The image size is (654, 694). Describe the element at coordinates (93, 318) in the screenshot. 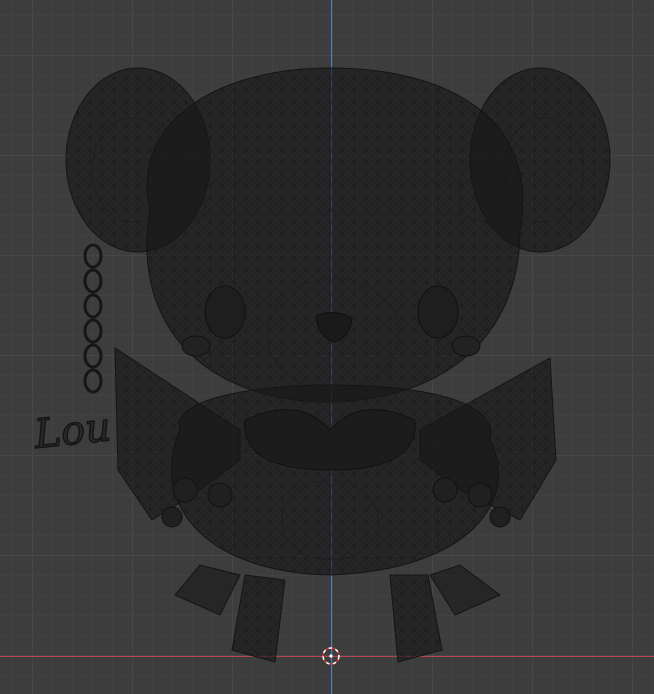

I see `bear-chain` at that location.